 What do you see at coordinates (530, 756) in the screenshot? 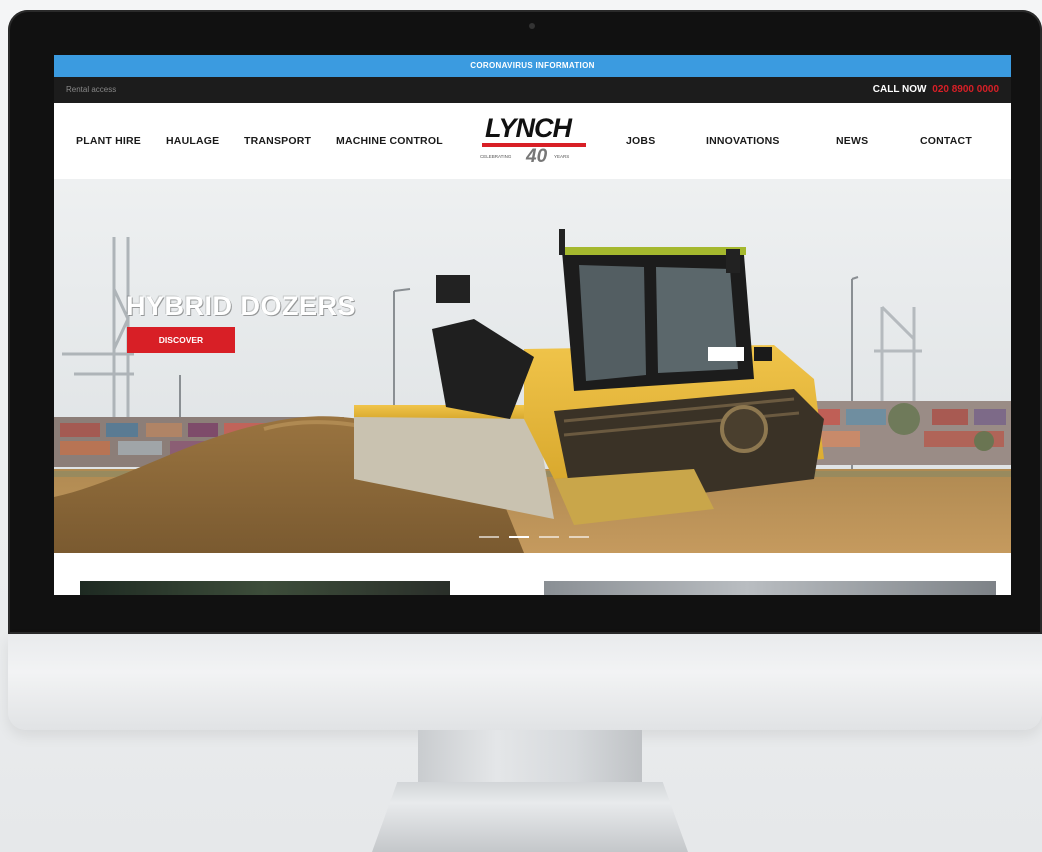
I see `monitor-stand-neck` at bounding box center [530, 756].